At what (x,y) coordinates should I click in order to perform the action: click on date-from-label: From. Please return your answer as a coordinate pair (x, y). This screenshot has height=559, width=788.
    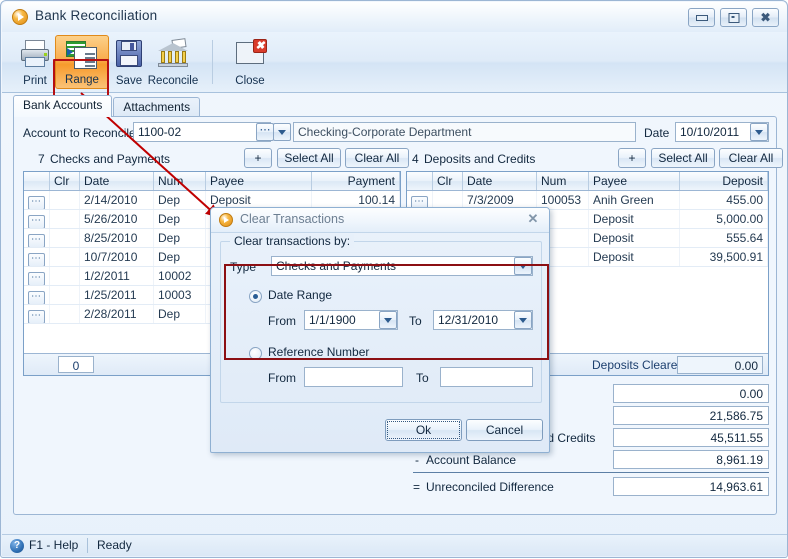
    Looking at the image, I should click on (282, 321).